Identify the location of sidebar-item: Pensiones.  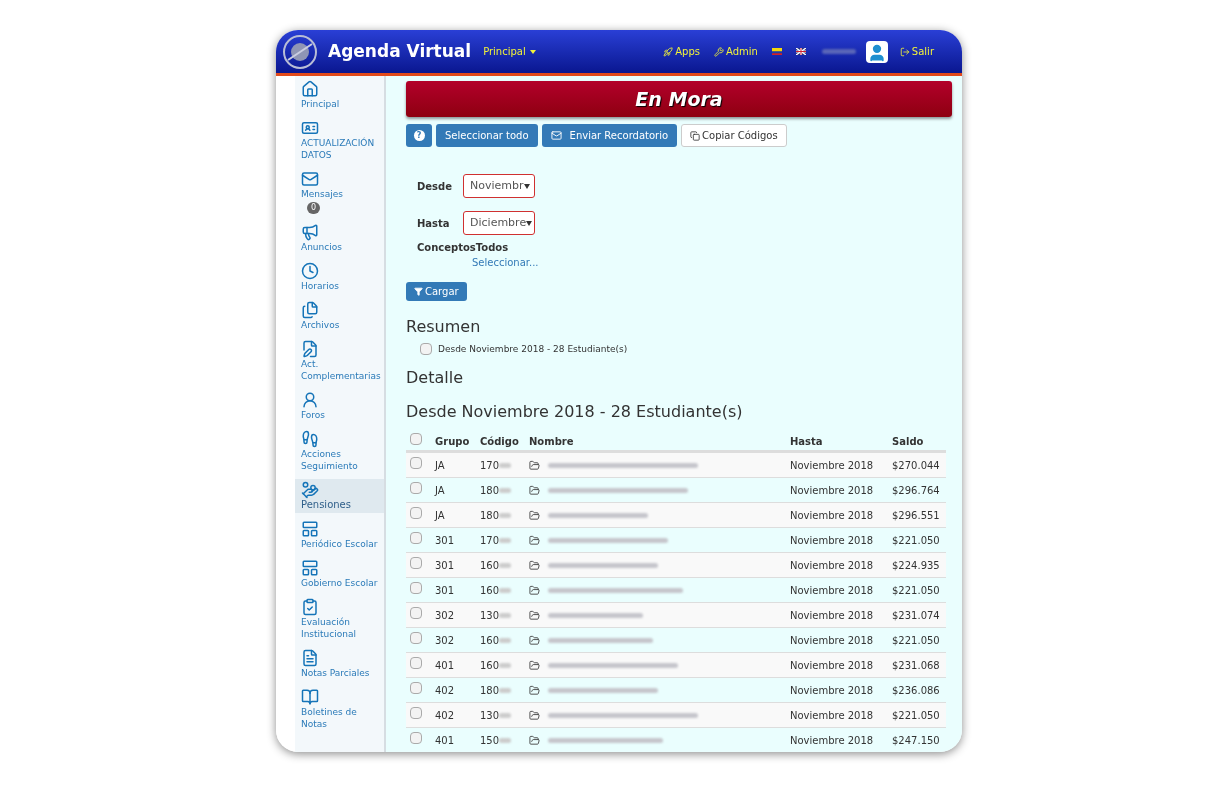
(339, 496).